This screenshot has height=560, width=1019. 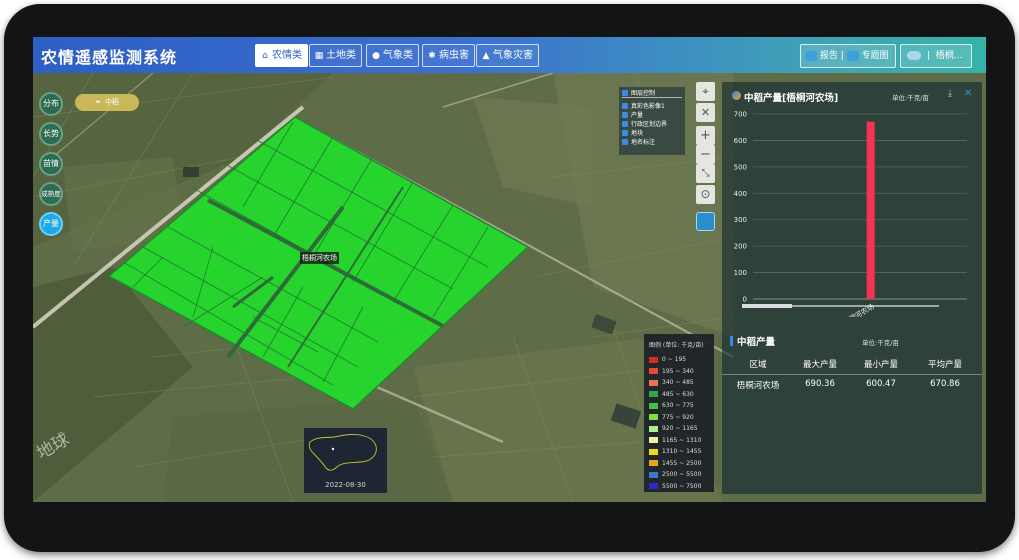 I want to click on legend-label: 920 ~ 1165, so click(x=680, y=429).